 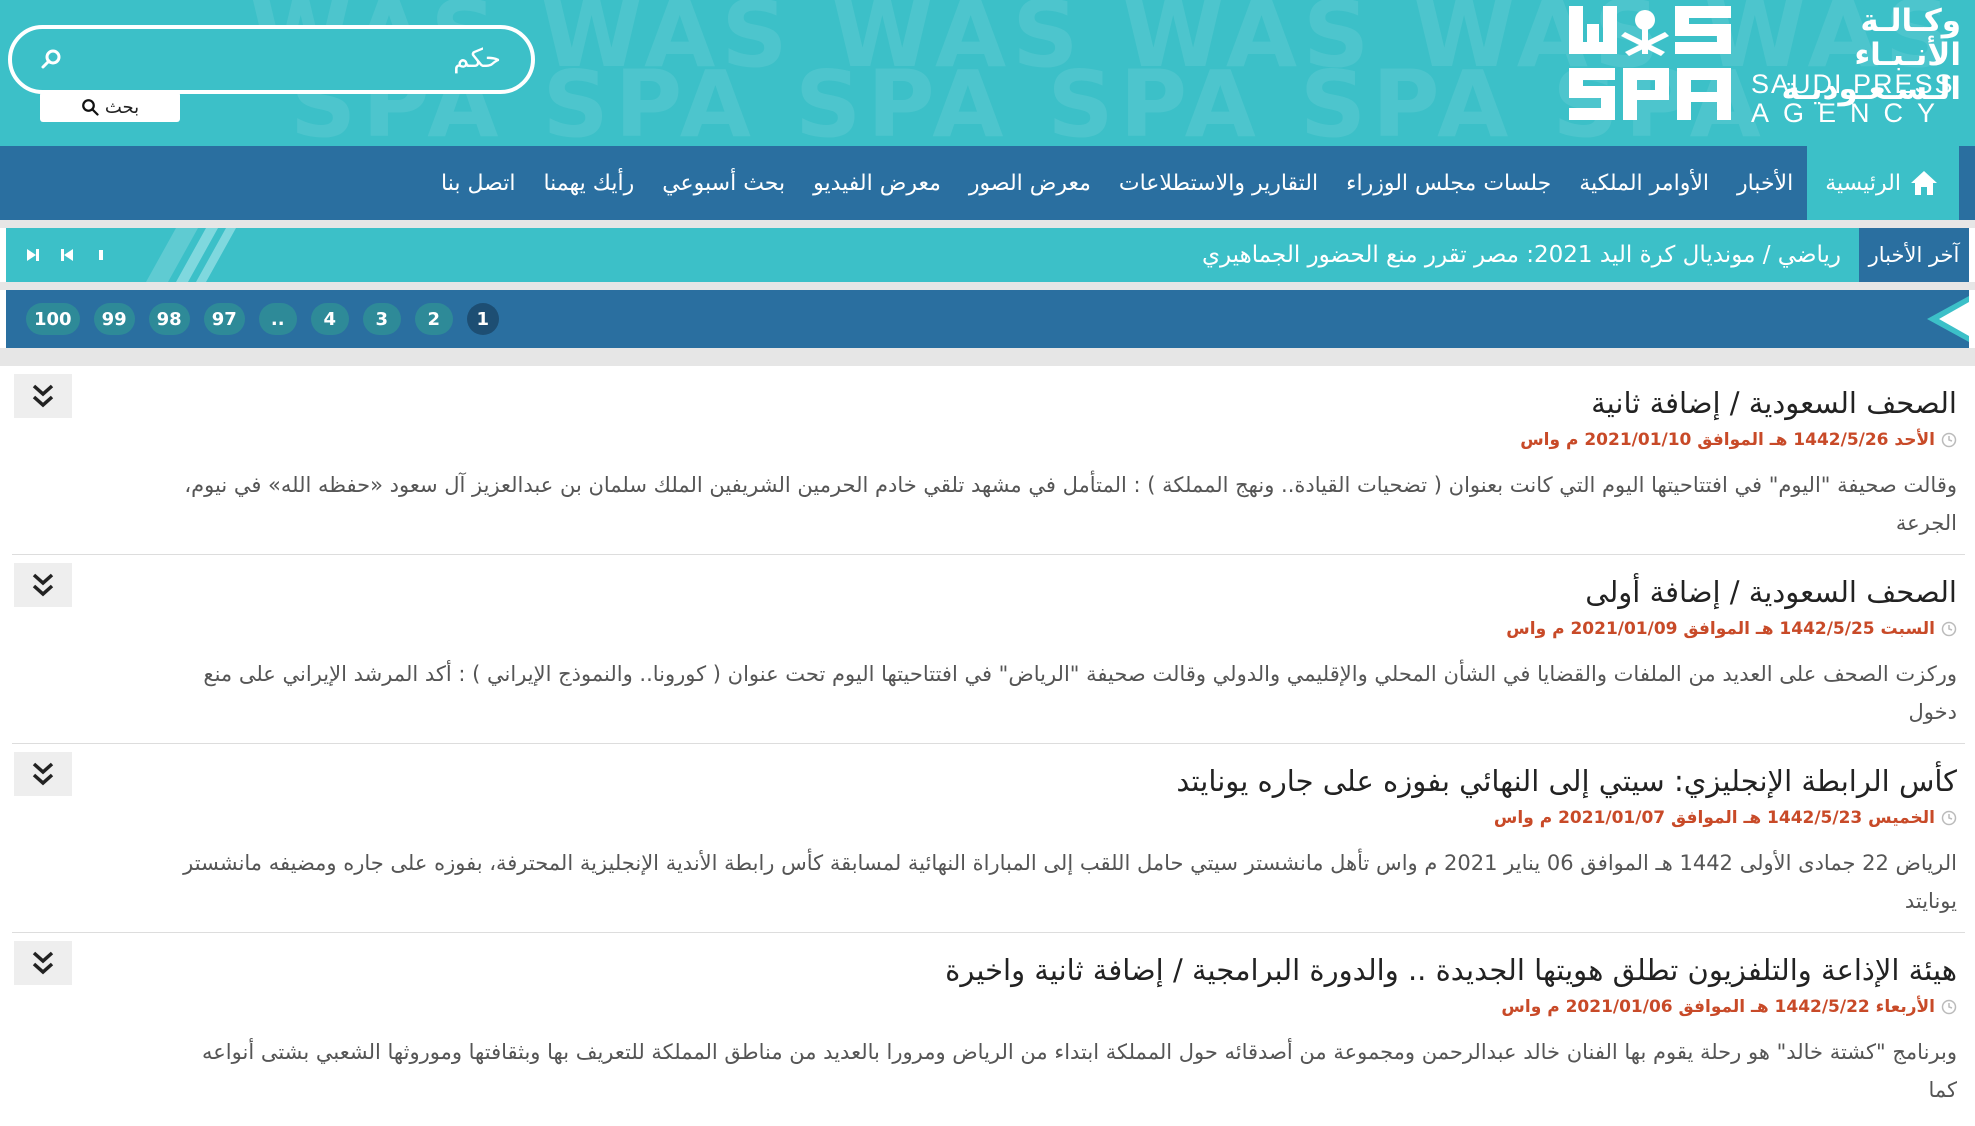 I want to click on nav-item-cabinet-sessions: جلسات مجلس الوزراء, so click(x=1448, y=183).